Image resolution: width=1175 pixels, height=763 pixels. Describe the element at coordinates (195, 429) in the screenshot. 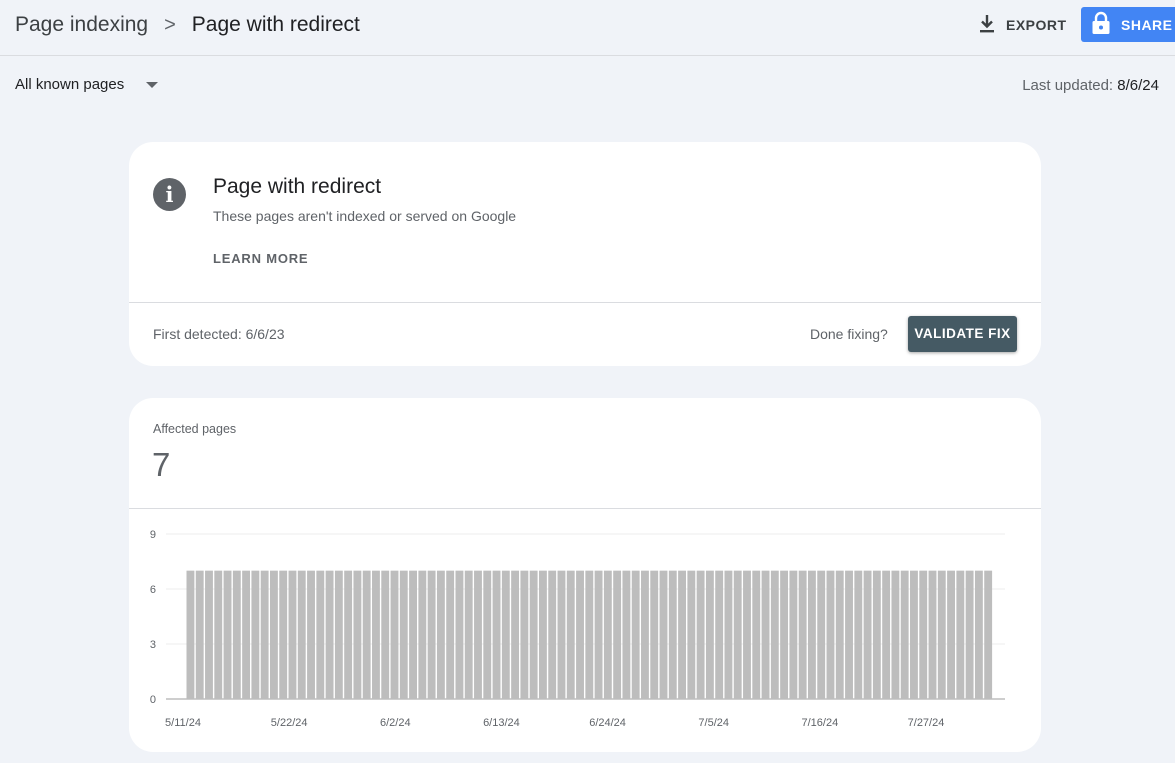

I see `affected-pages-label: Affected pages` at that location.